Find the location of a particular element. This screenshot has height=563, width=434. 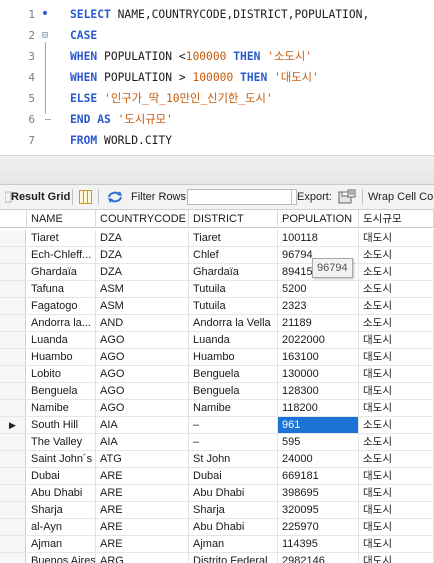

table-cell: 24000 is located at coordinates (318, 459).